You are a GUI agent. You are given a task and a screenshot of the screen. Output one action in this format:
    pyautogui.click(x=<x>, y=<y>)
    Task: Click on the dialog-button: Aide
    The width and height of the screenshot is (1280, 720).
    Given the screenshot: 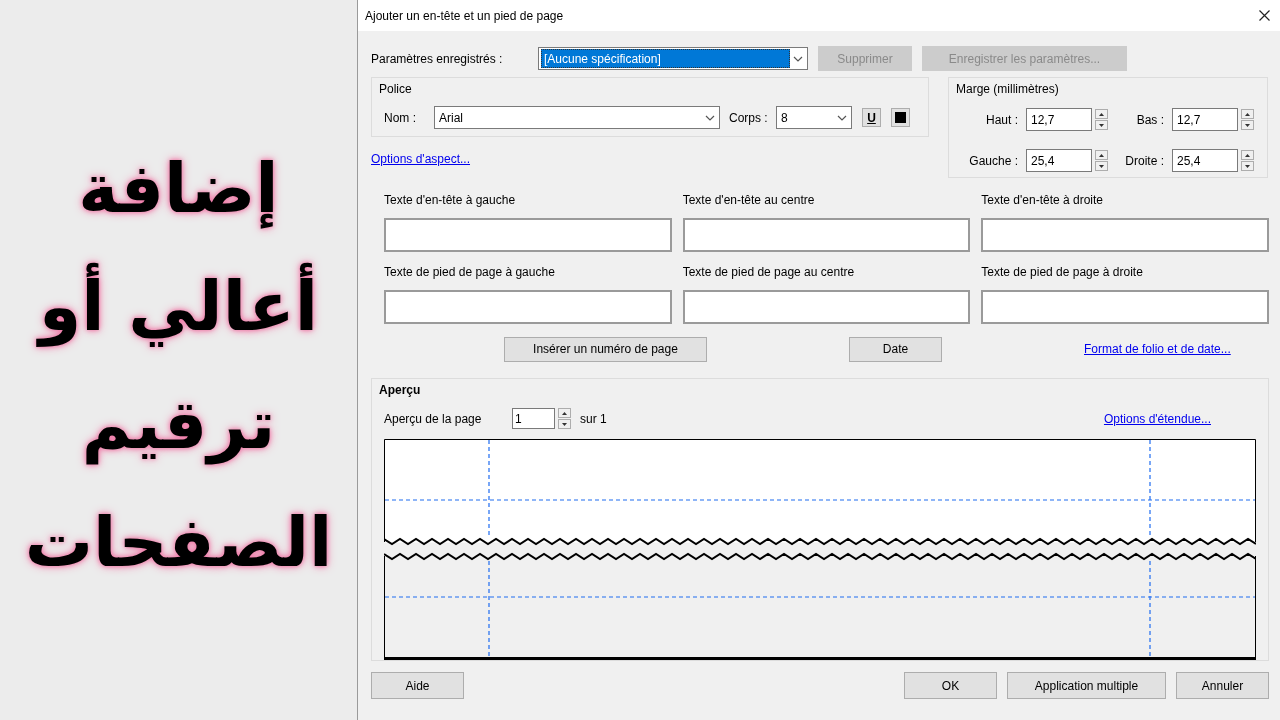 What is the action you would take?
    pyautogui.click(x=417, y=685)
    